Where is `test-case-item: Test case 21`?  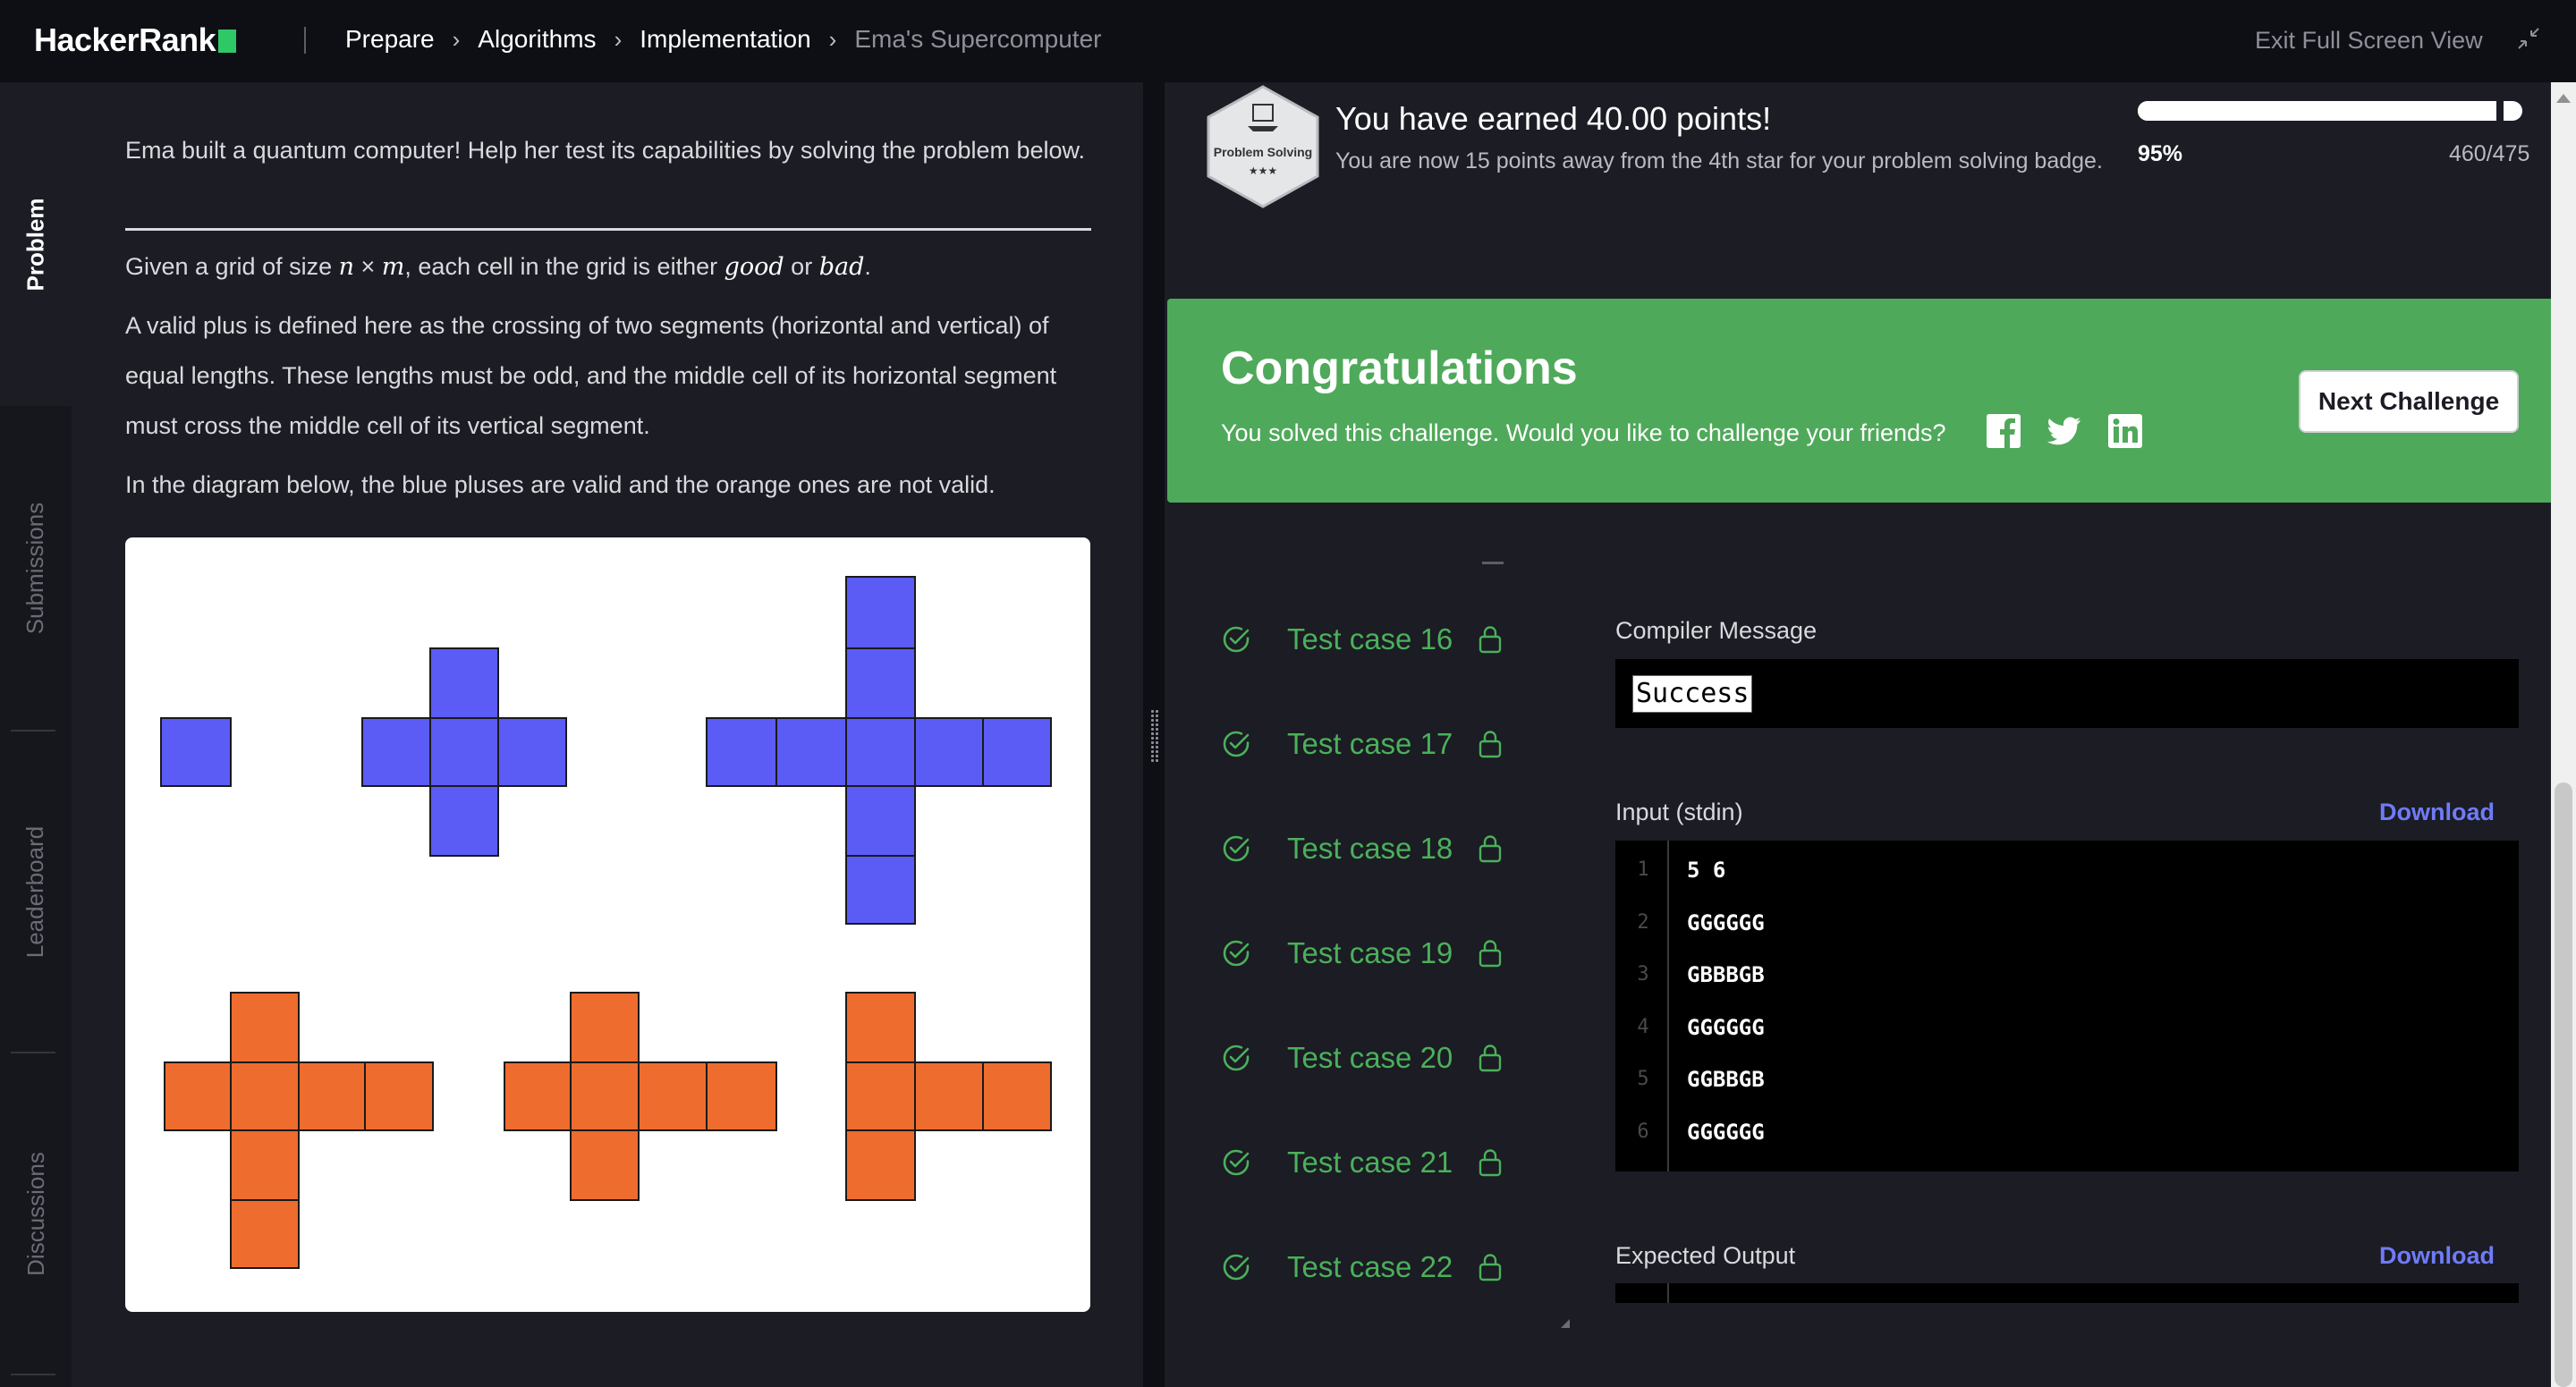
test-case-item: Test case 21 is located at coordinates (1362, 1162).